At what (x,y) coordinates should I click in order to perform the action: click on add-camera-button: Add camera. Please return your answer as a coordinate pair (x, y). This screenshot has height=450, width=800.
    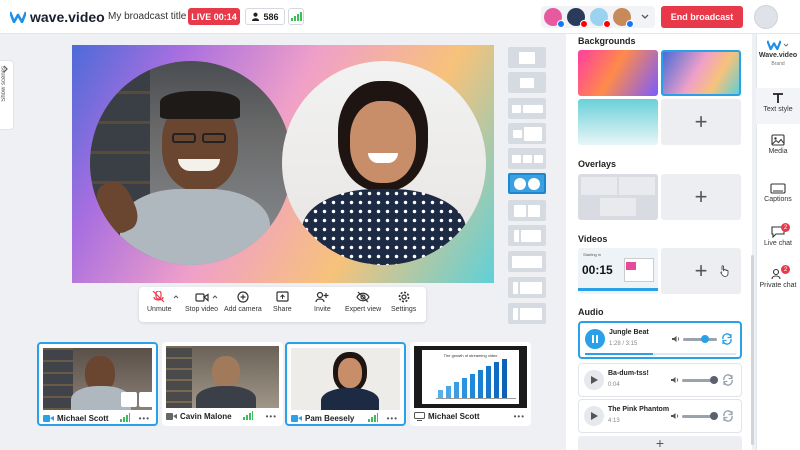
    Looking at the image, I should click on (243, 302).